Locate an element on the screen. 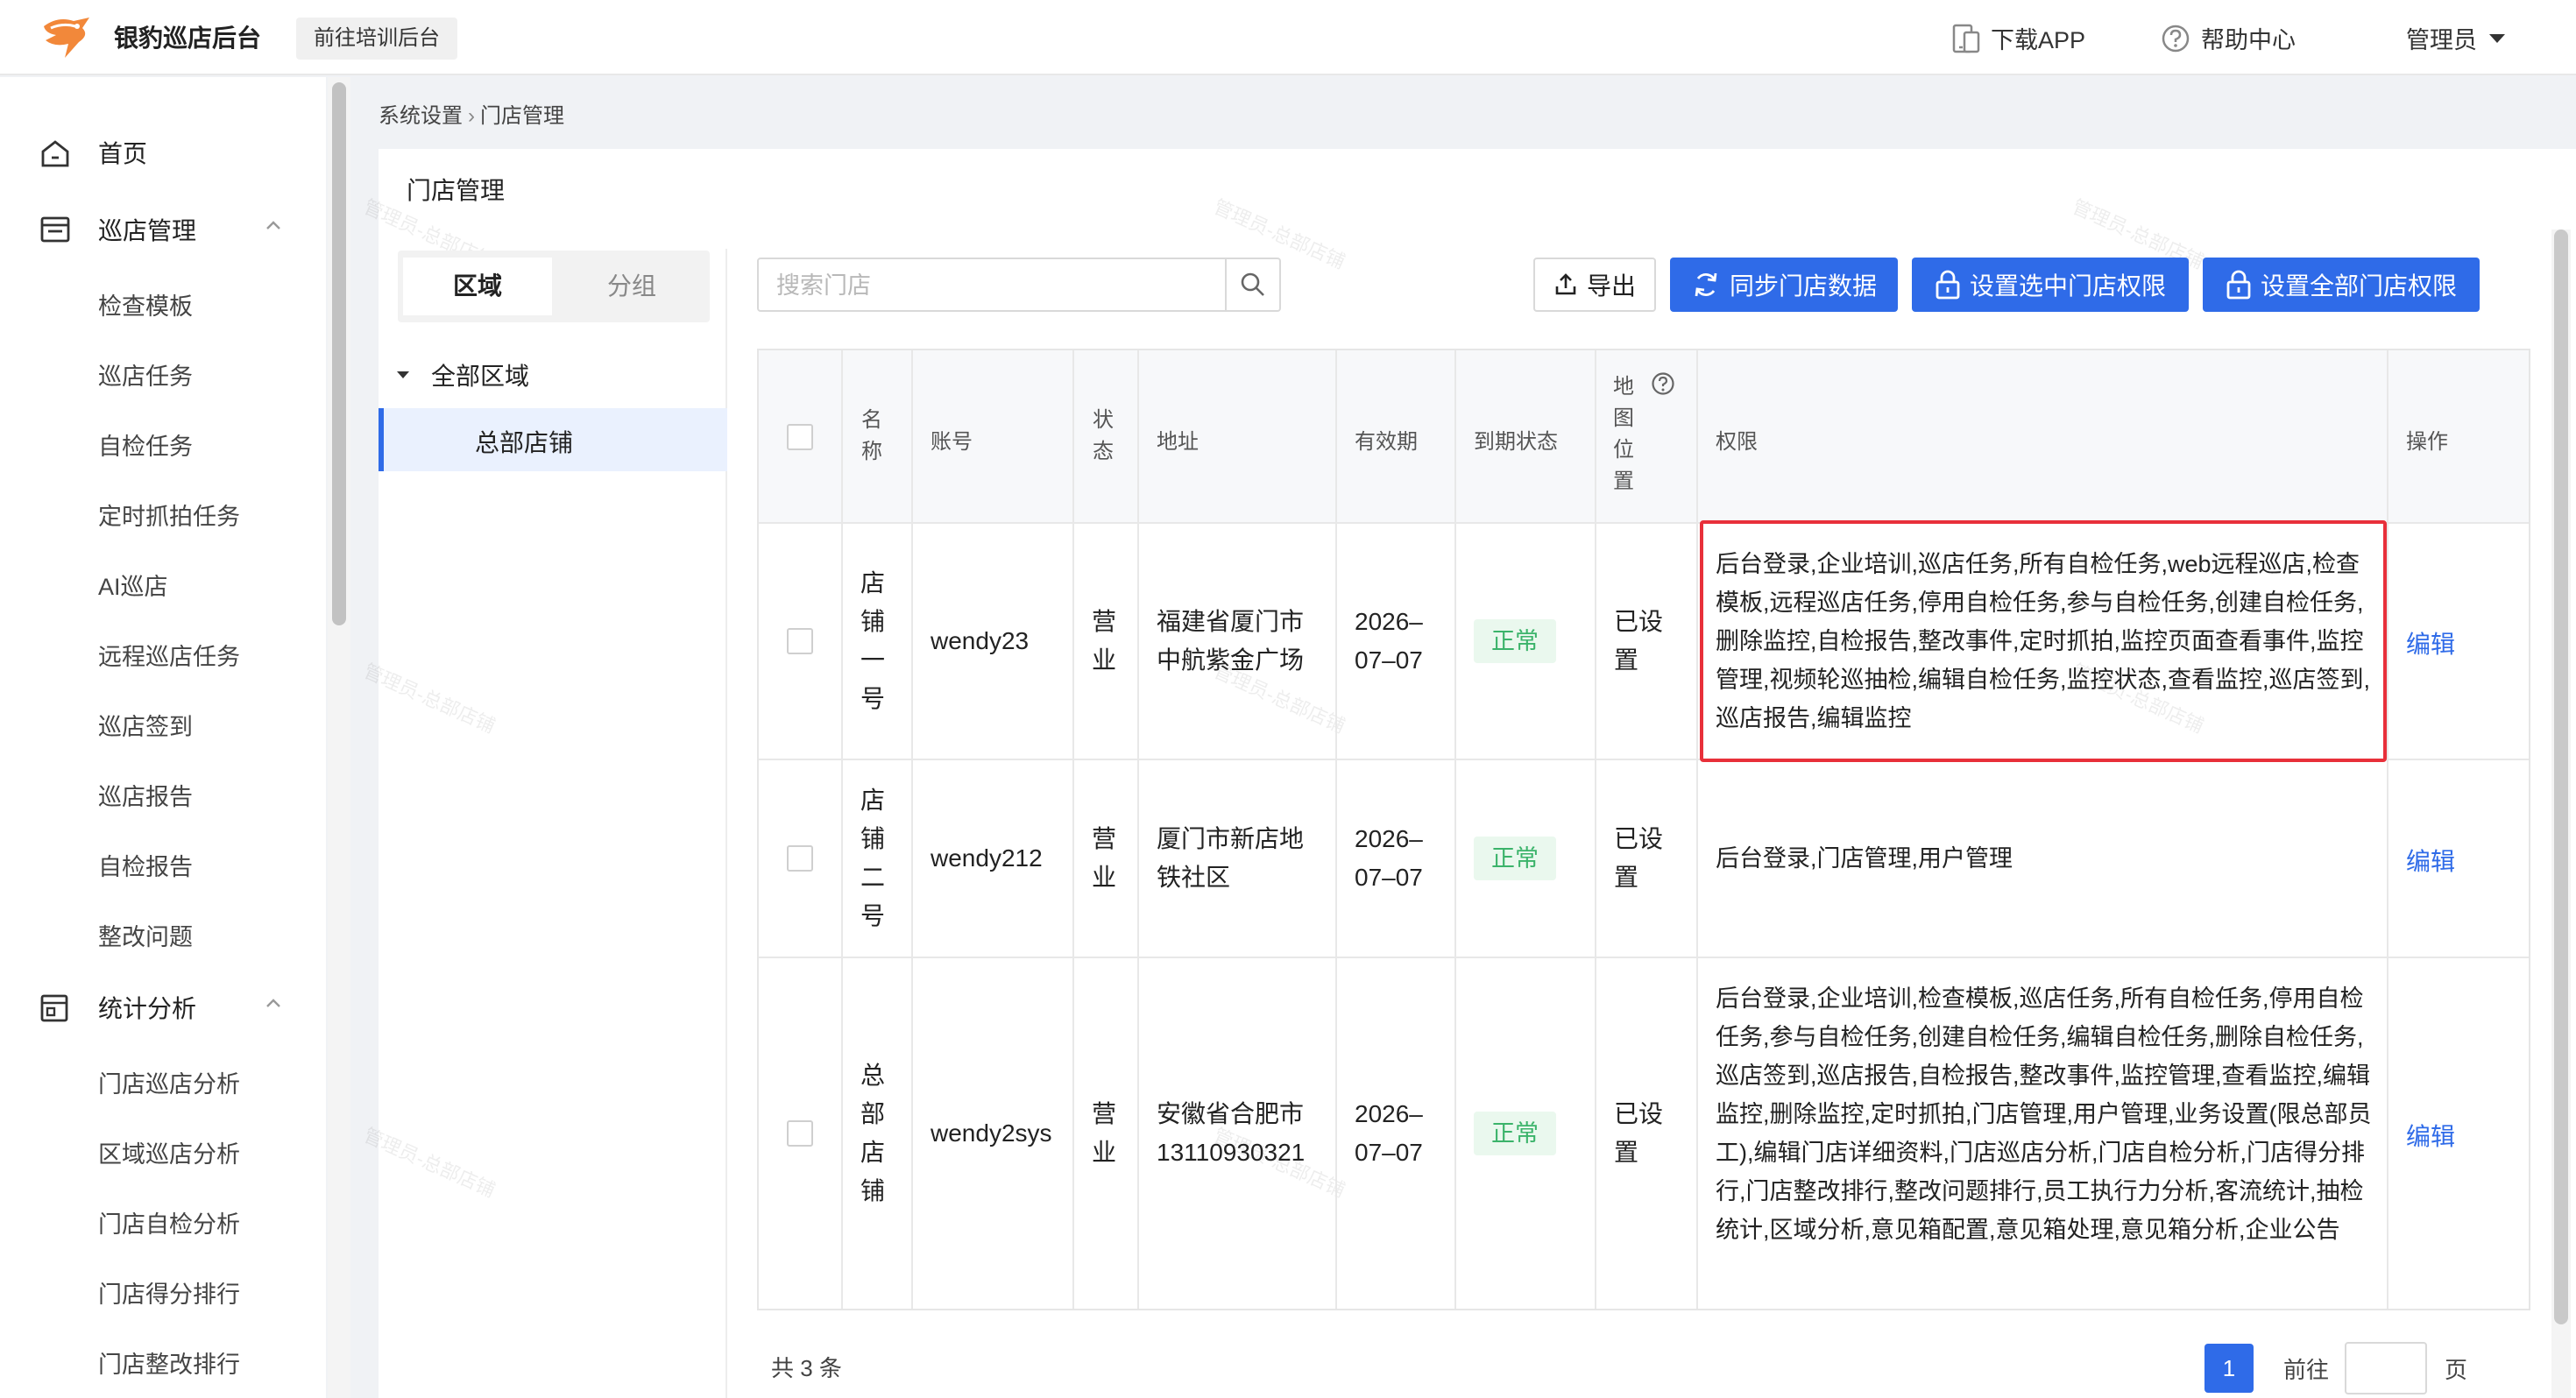  set-all-permission-button: 设置全部门店权限 is located at coordinates (2341, 285).